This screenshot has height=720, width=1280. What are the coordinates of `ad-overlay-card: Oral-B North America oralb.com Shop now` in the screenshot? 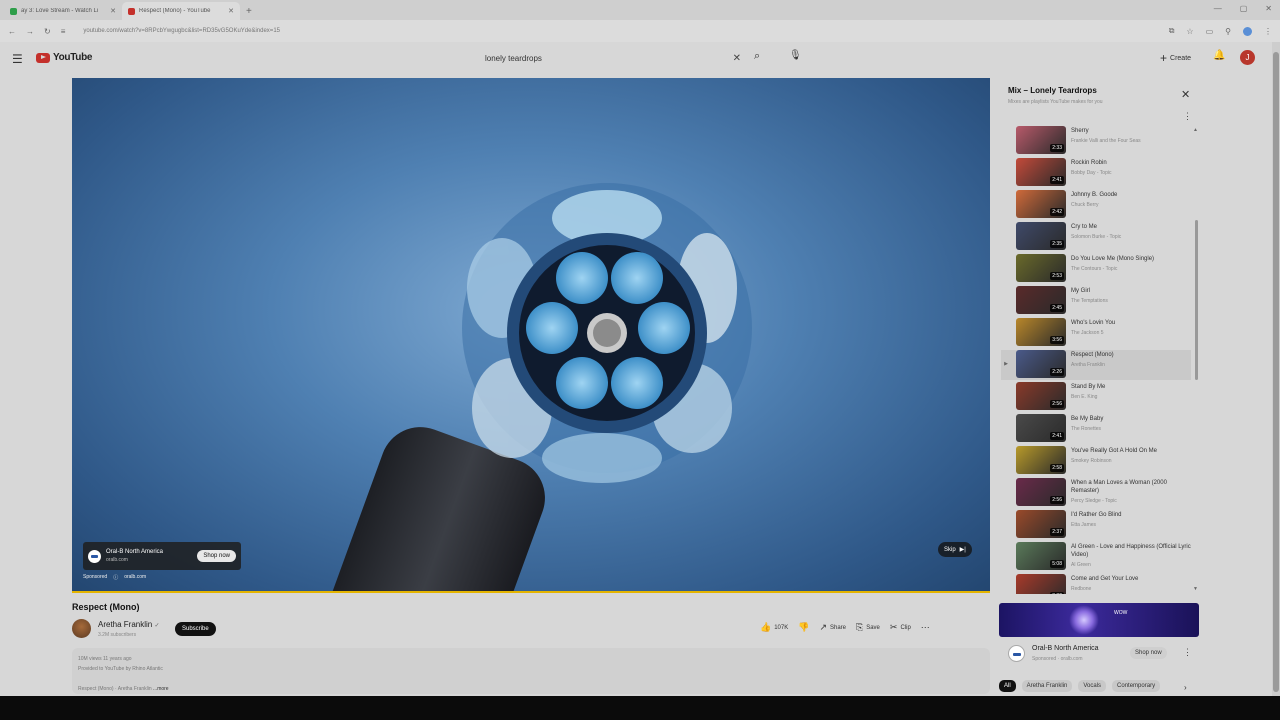 It's located at (162, 556).